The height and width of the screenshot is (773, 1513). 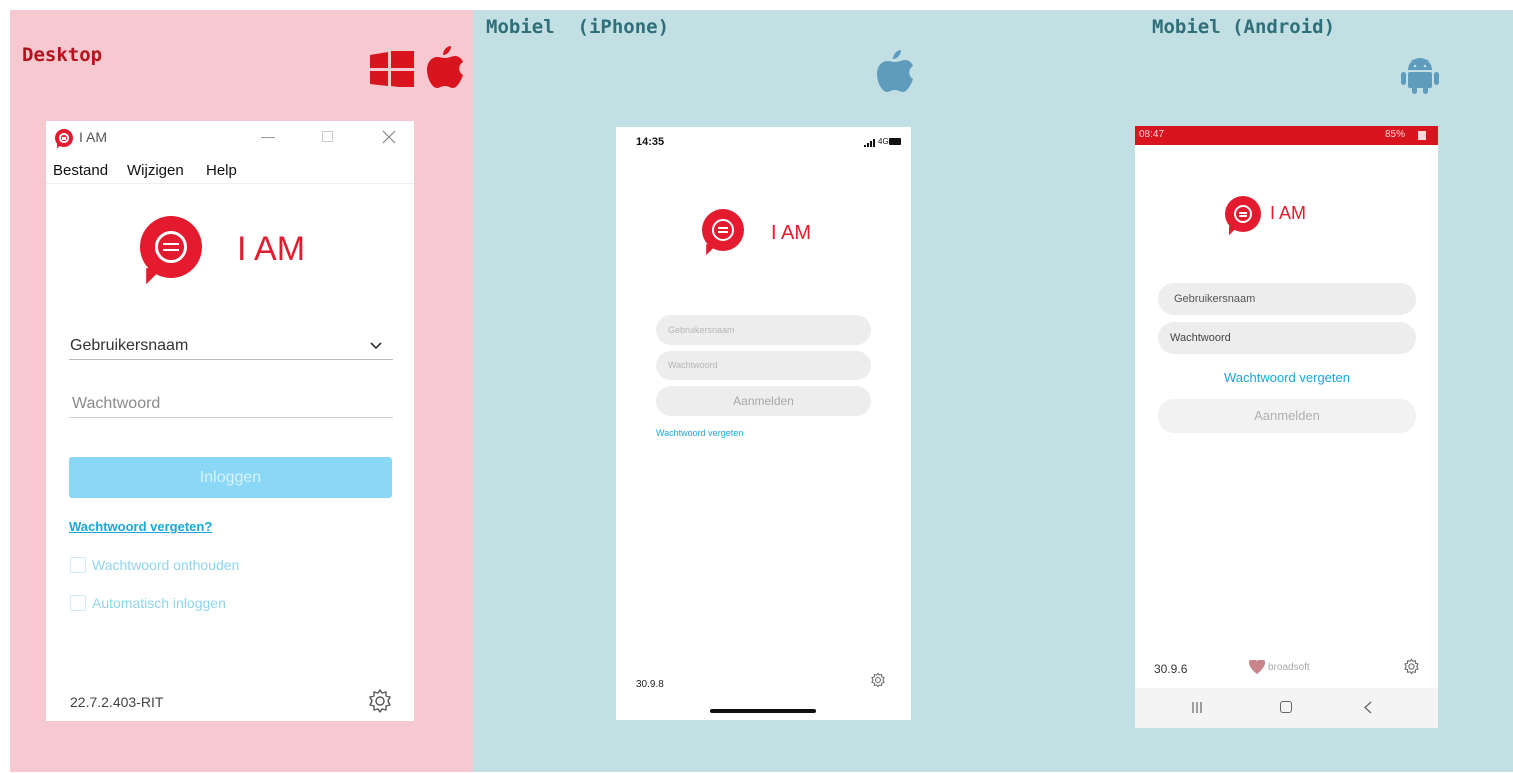 I want to click on iphone-username-field: Gebruikersnaam, so click(x=763, y=330).